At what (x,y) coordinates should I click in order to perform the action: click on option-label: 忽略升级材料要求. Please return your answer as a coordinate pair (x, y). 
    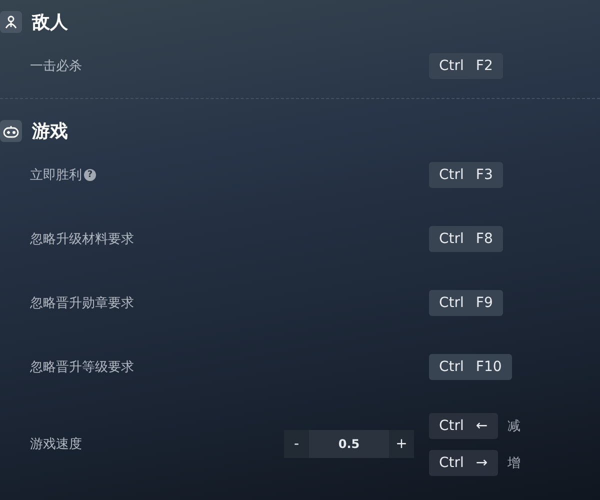
    Looking at the image, I should click on (82, 239).